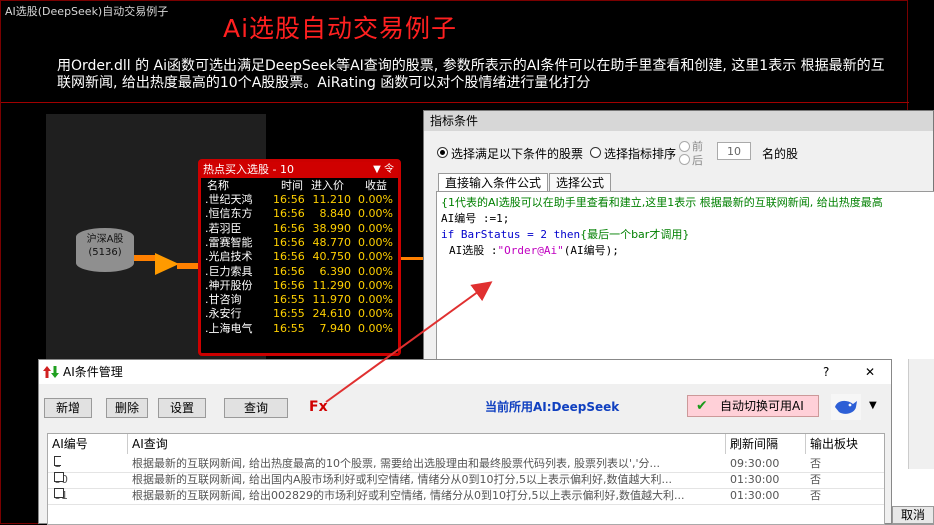 The width and height of the screenshot is (934, 525). What do you see at coordinates (465, 372) in the screenshot?
I see `ai-dialog-title-bar: AI条件管理 ? ✕` at bounding box center [465, 372].